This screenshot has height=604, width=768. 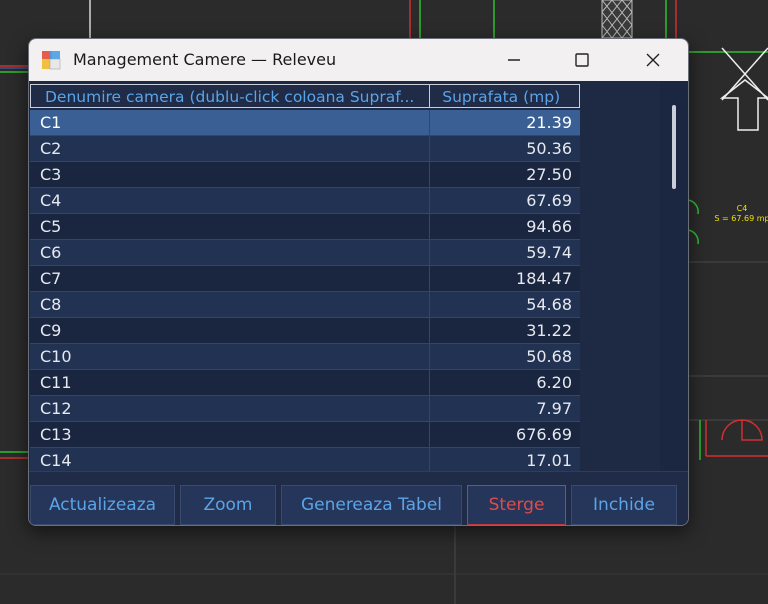 I want to click on table-row: C11 6.20, so click(x=305, y=383).